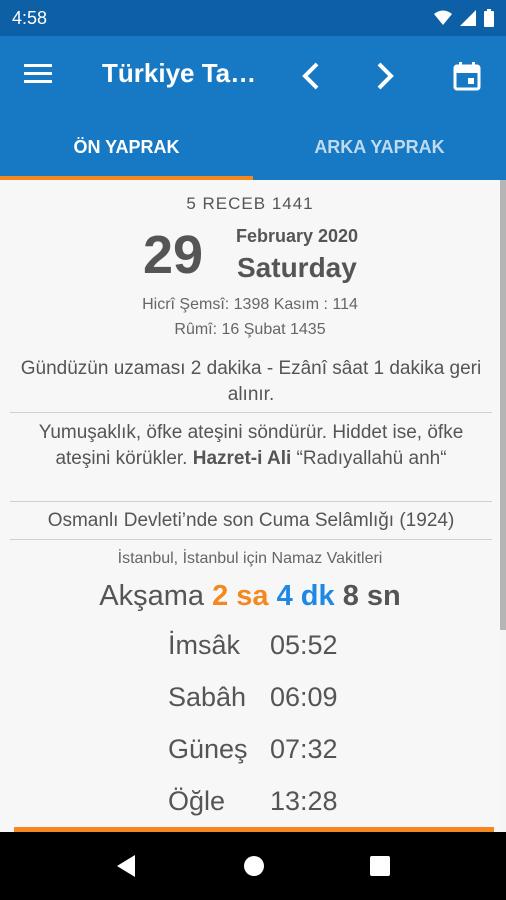 This screenshot has width=506, height=900. Describe the element at coordinates (152, 596) in the screenshot. I see `countdown-label: Akşama` at that location.